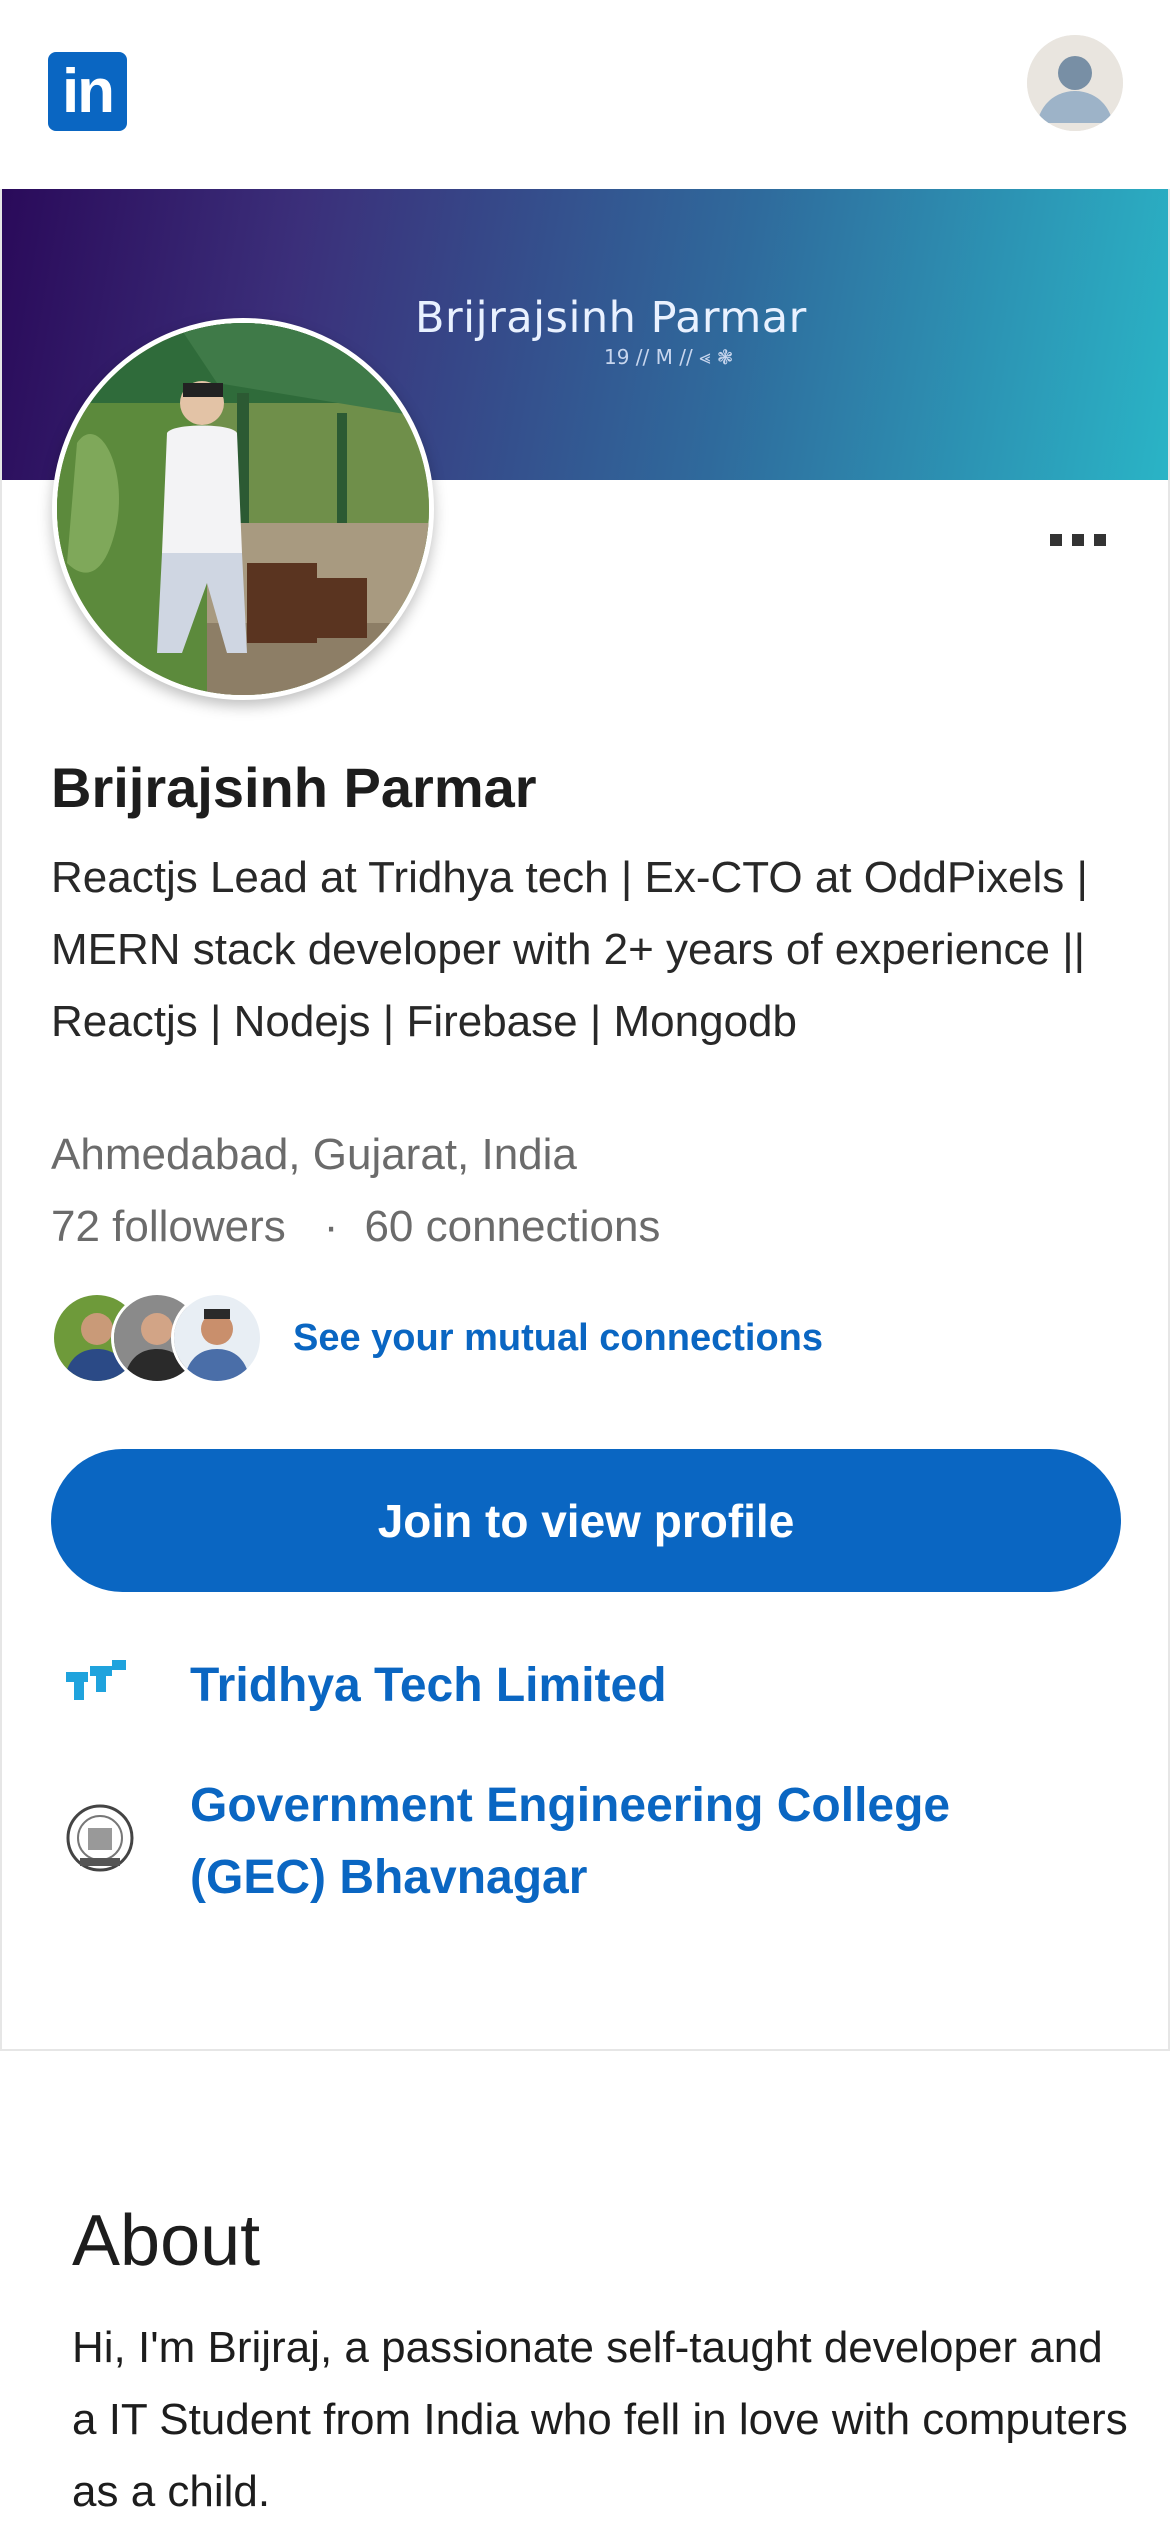  I want to click on about-heading: About, so click(166, 2241).